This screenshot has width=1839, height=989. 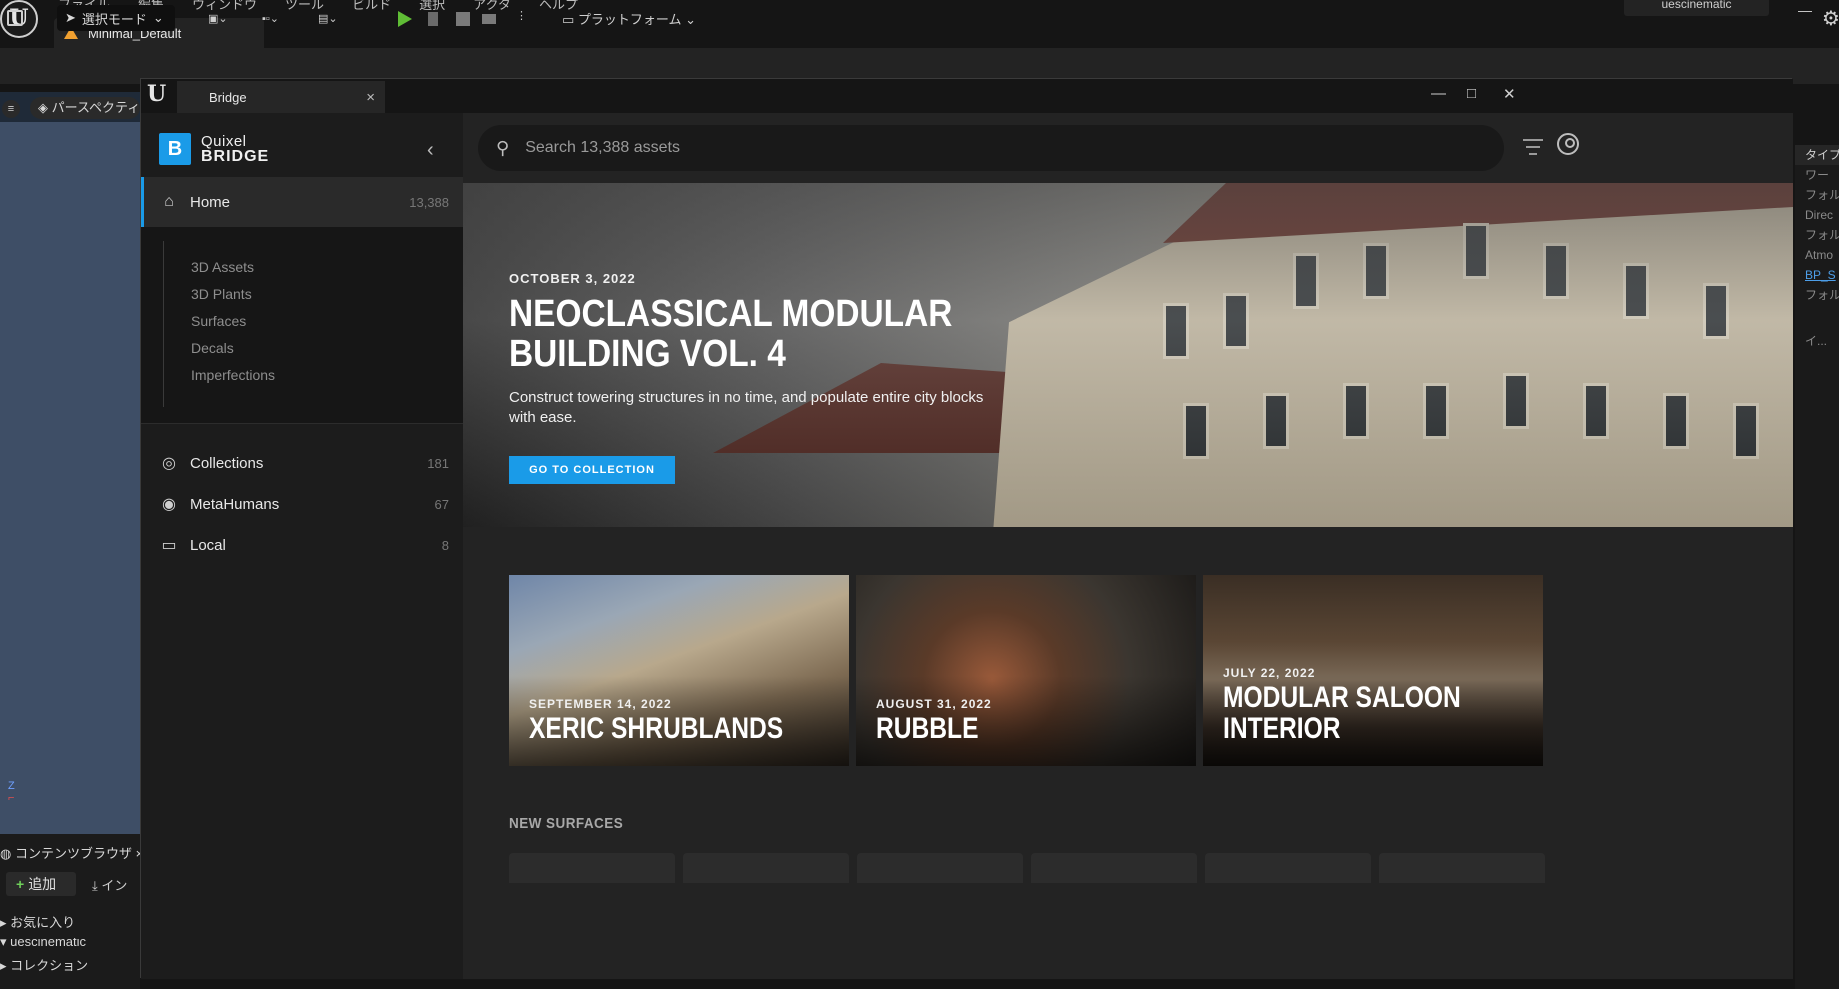 I want to click on plus-icon: +, so click(x=20, y=884).